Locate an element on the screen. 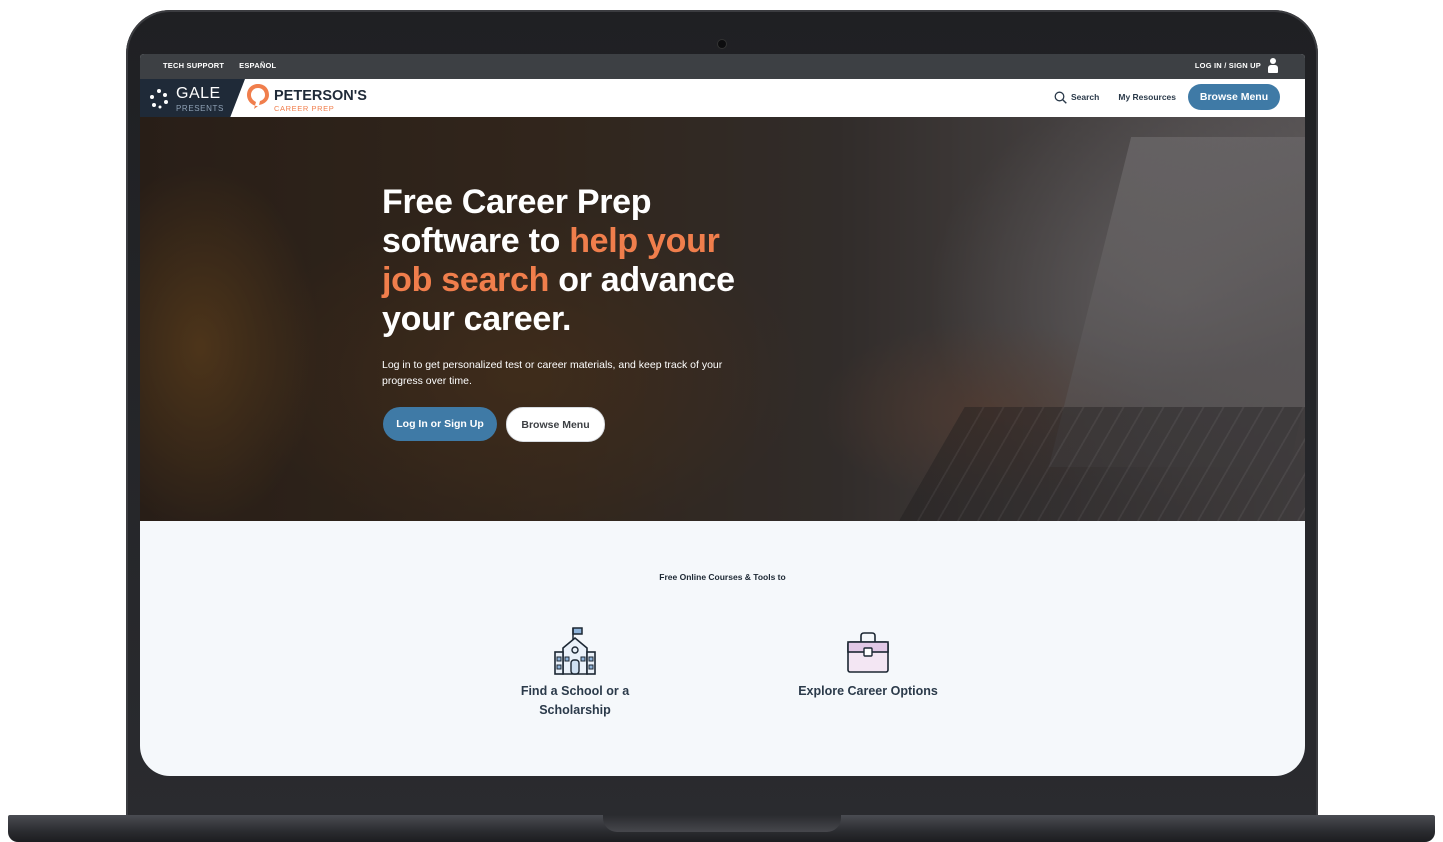  login-signup-link: LOG IN / SIGN UP is located at coordinates (1236, 65).